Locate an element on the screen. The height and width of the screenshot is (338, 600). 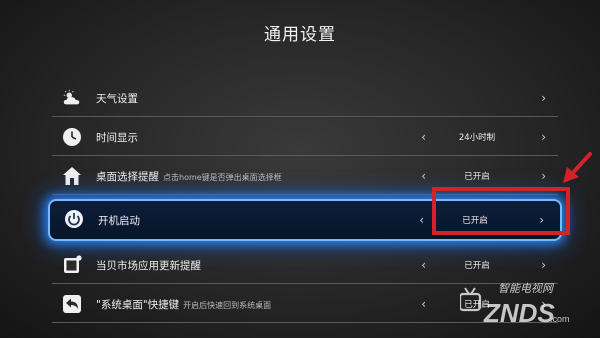
highlight-box is located at coordinates (501, 211).